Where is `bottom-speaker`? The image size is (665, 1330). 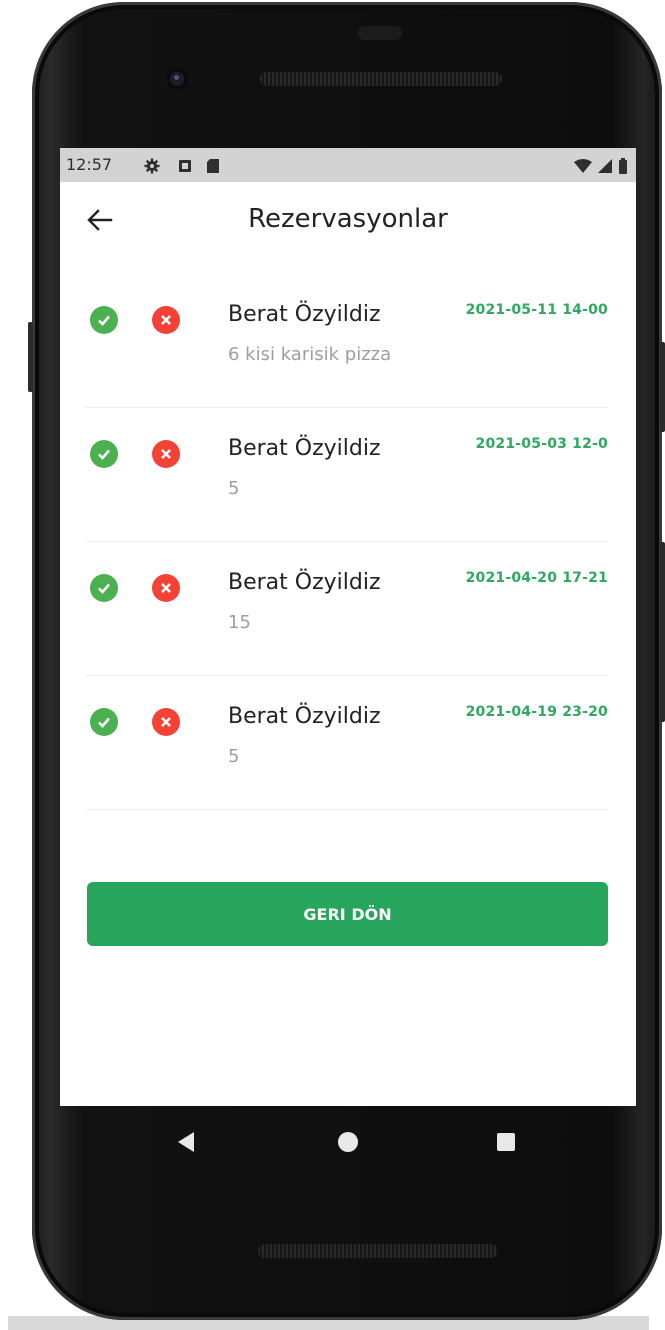 bottom-speaker is located at coordinates (378, 1251).